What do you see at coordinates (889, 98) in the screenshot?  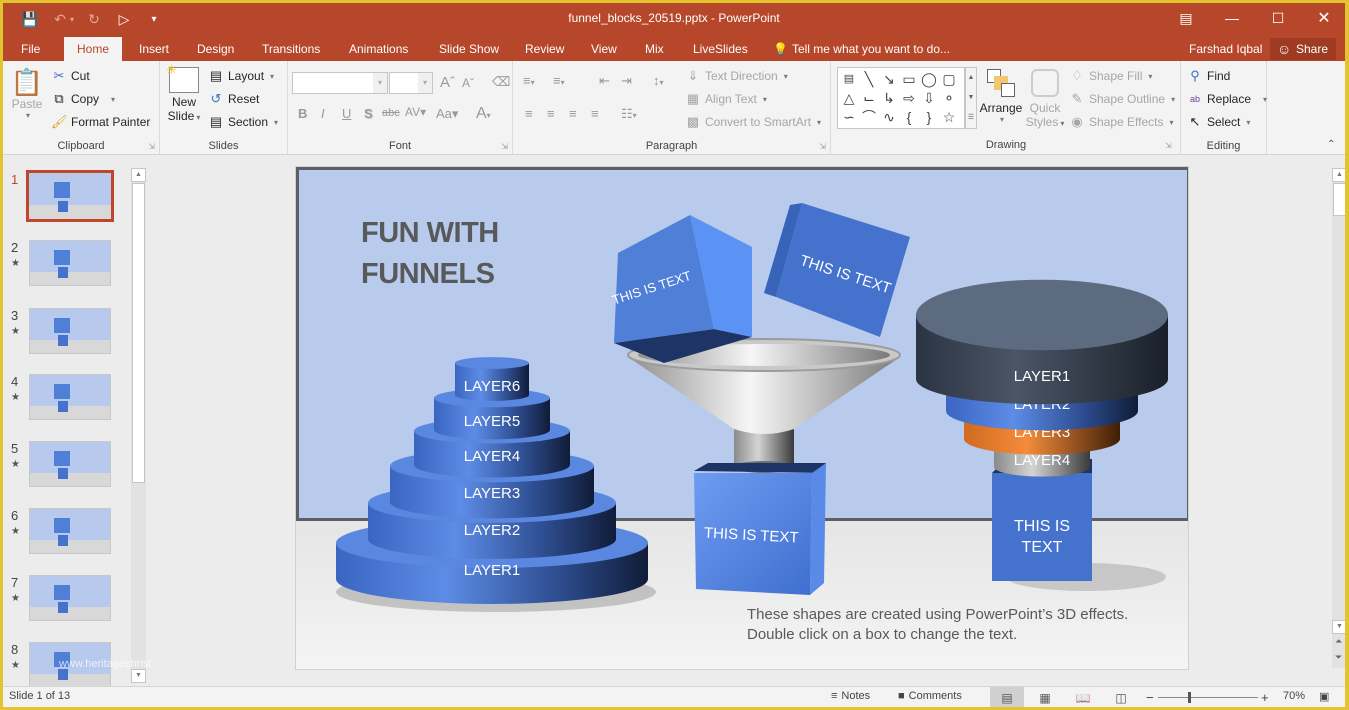 I see `elbow-arrow-shape-icon: ↳` at bounding box center [889, 98].